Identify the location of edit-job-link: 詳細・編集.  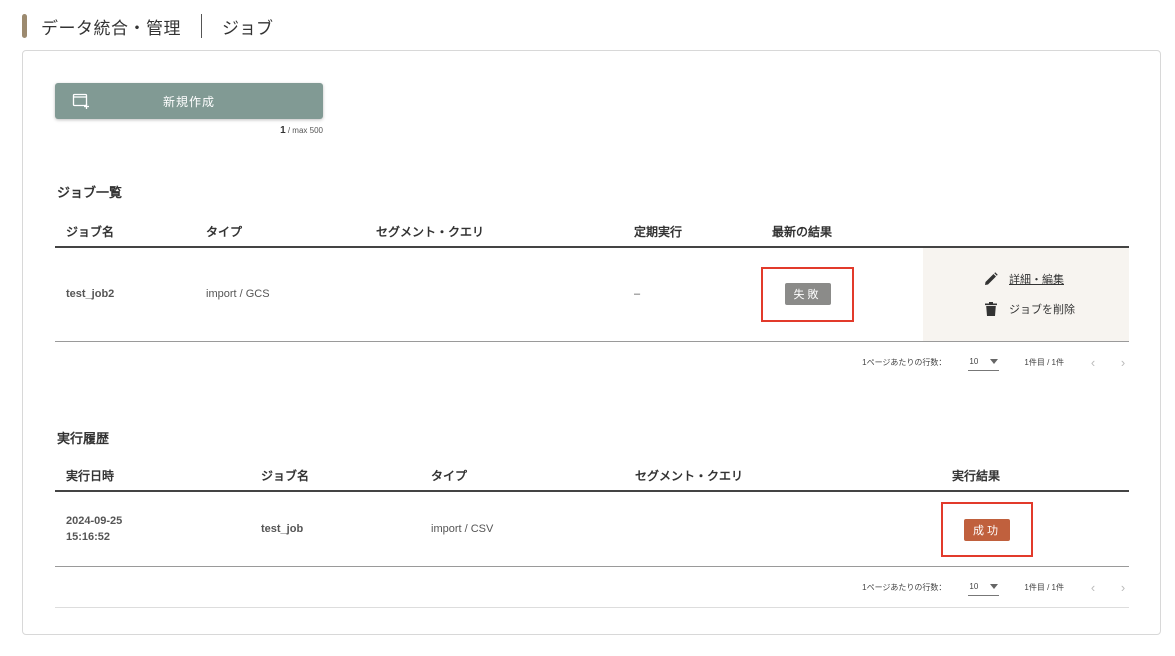
(1056, 279).